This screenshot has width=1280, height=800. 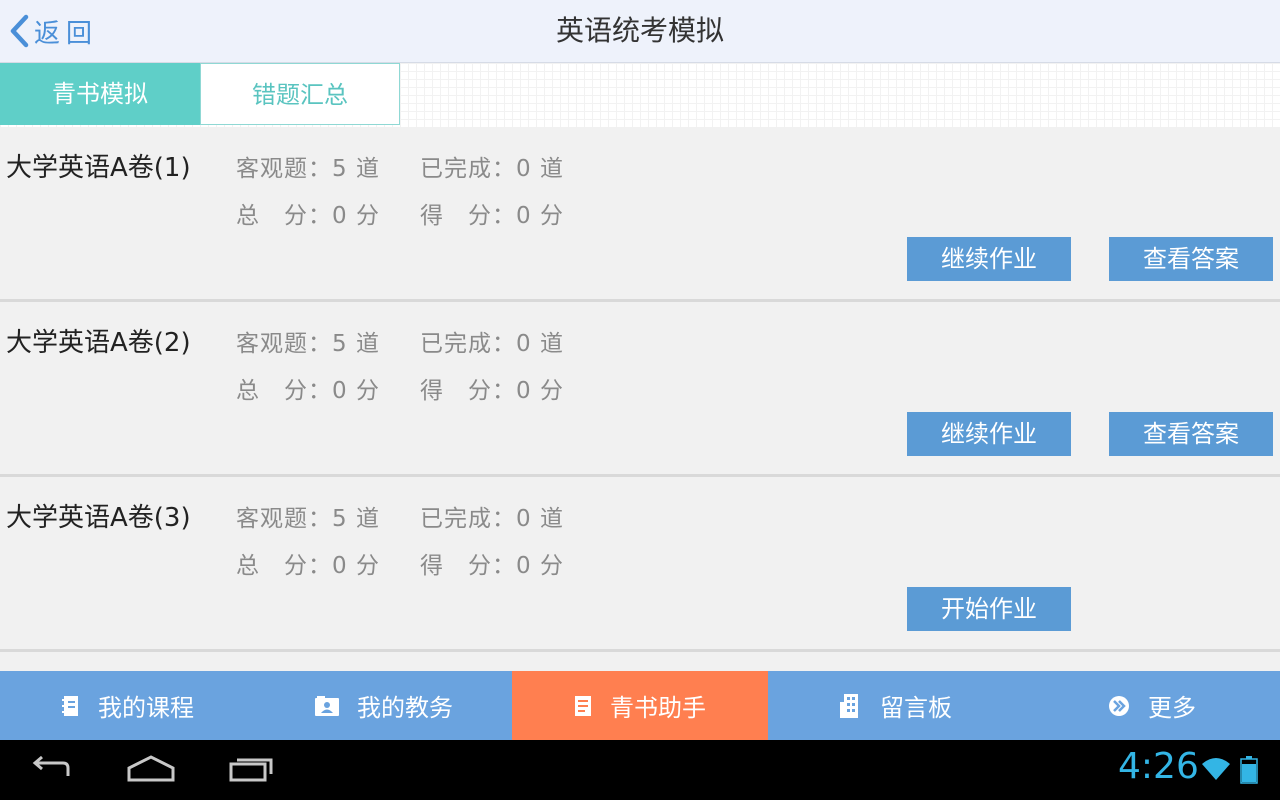 I want to click on tab-wrong-answers: 错题汇总, so click(x=300, y=94).